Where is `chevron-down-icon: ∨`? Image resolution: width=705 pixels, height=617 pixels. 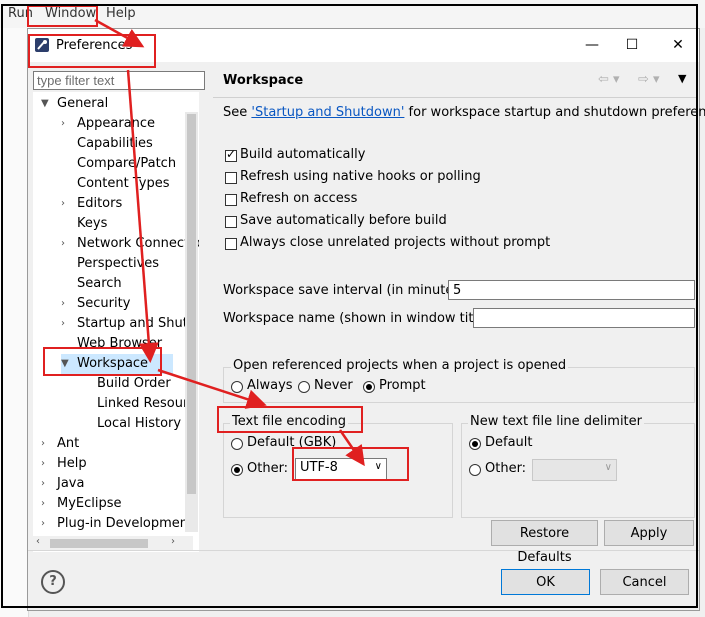 chevron-down-icon: ∨ is located at coordinates (608, 467).